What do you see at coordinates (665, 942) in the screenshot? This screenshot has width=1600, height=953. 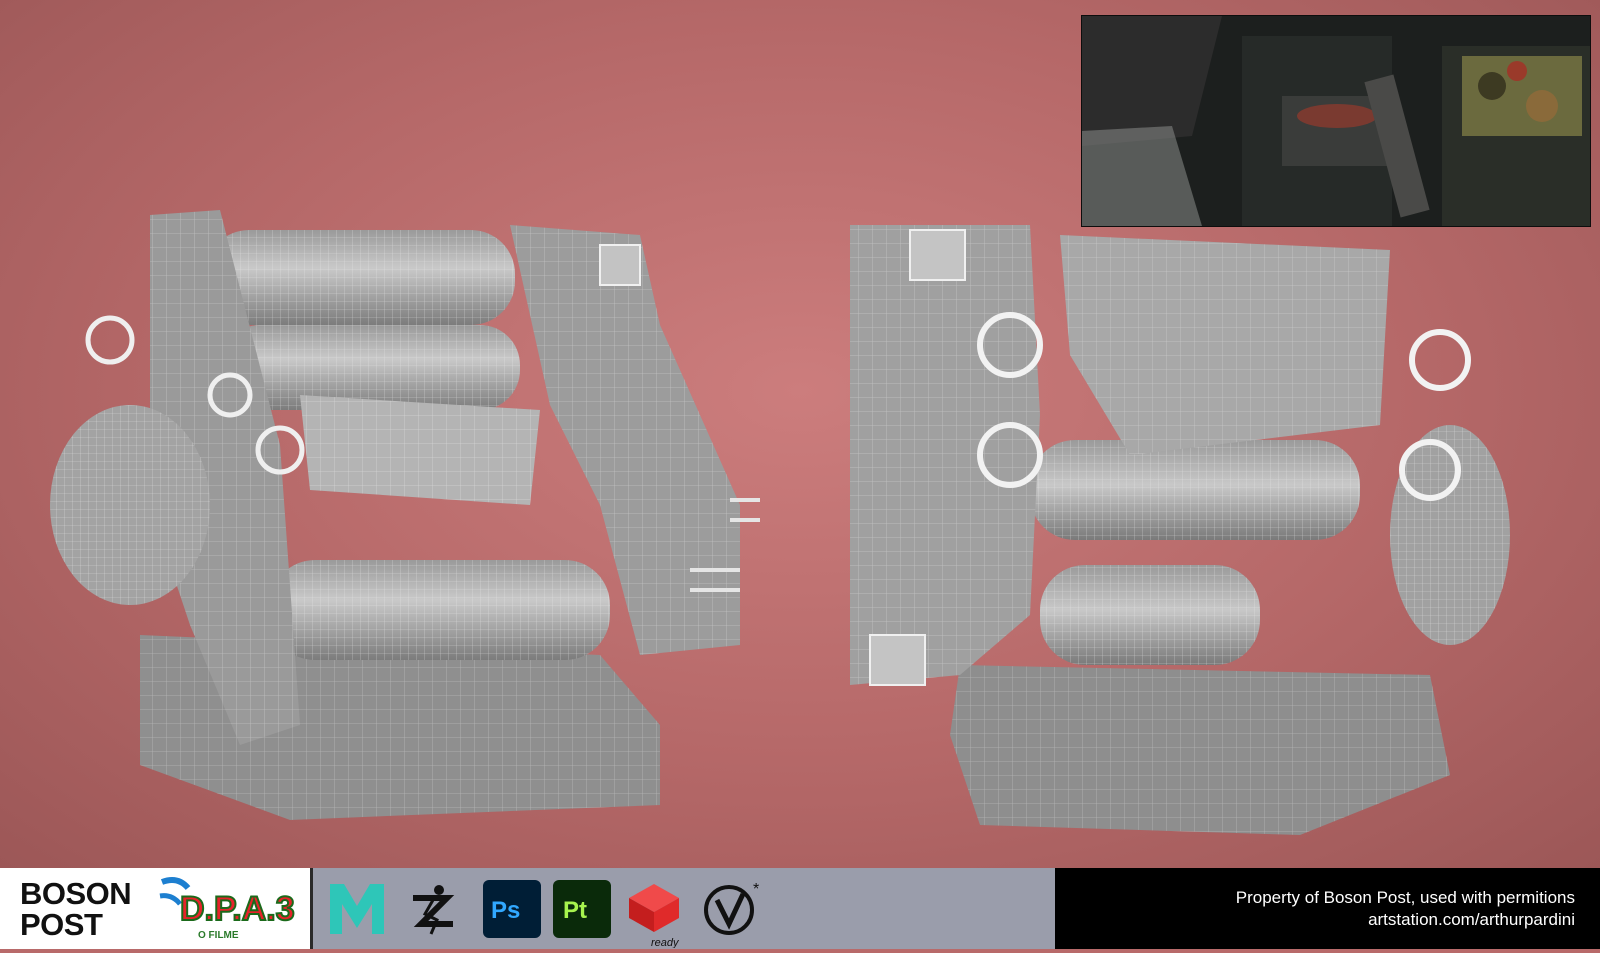 I see `redshift-label: ready` at bounding box center [665, 942].